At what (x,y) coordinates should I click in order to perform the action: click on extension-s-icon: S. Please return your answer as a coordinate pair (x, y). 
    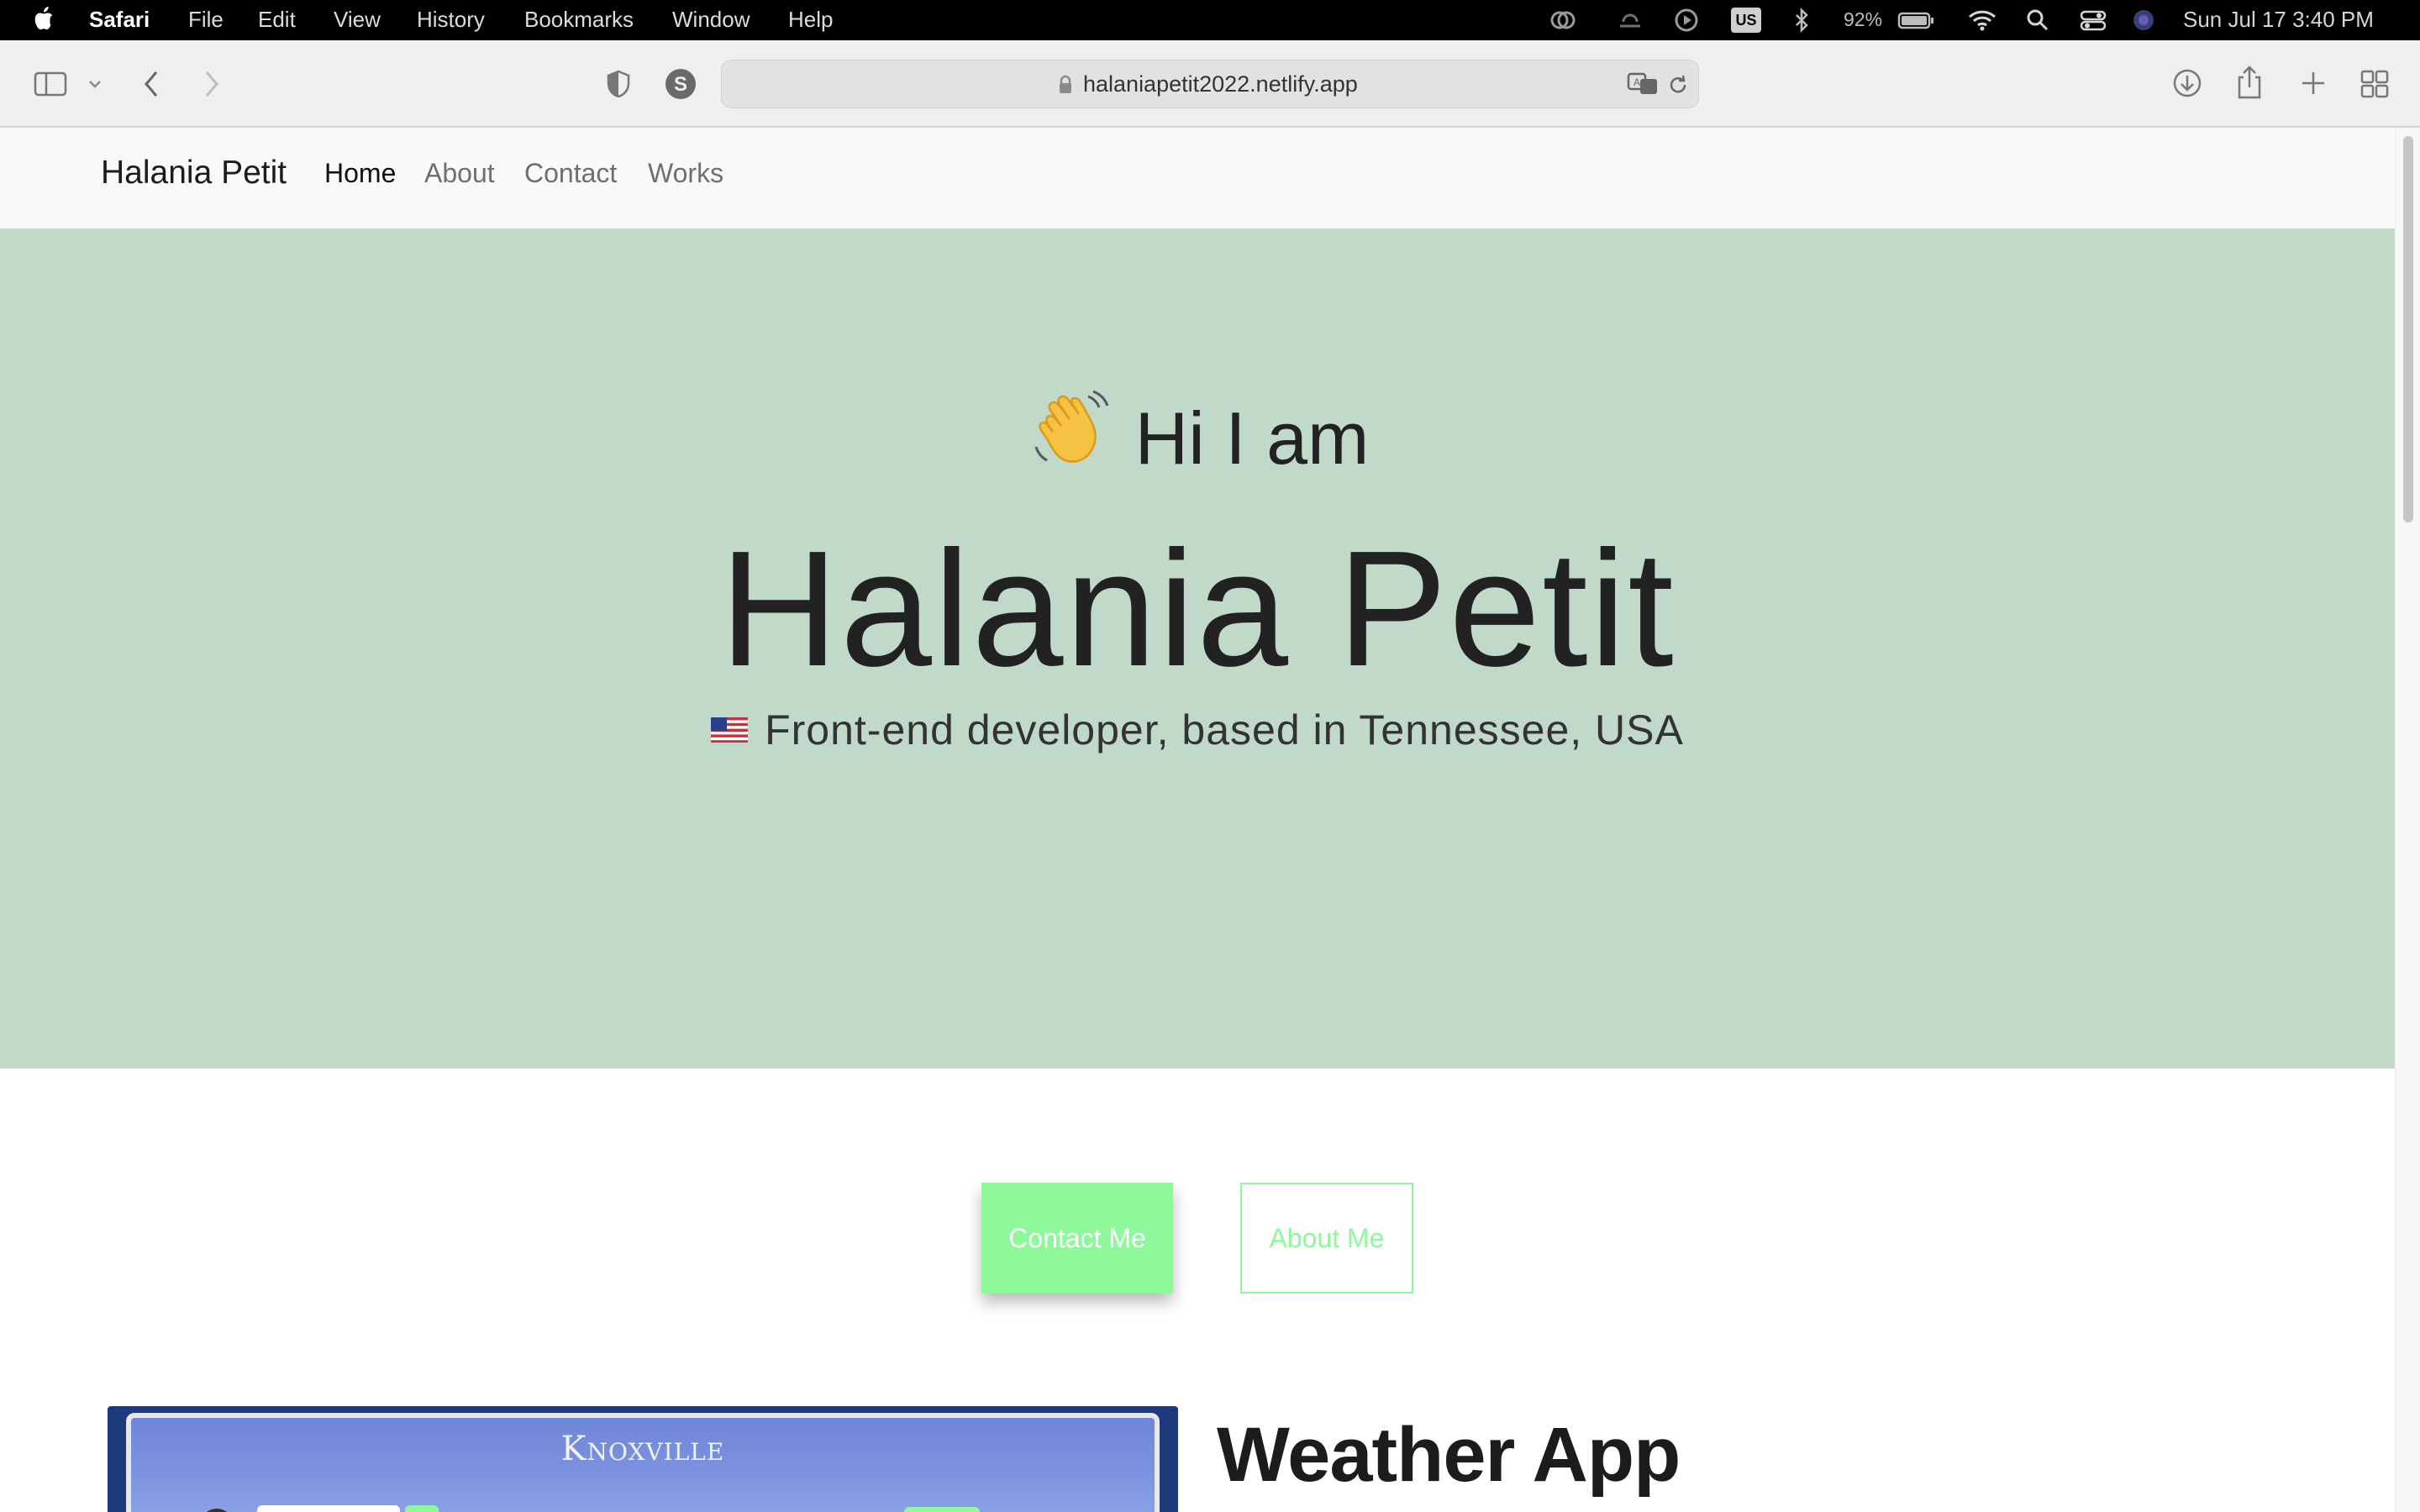
    Looking at the image, I should click on (680, 84).